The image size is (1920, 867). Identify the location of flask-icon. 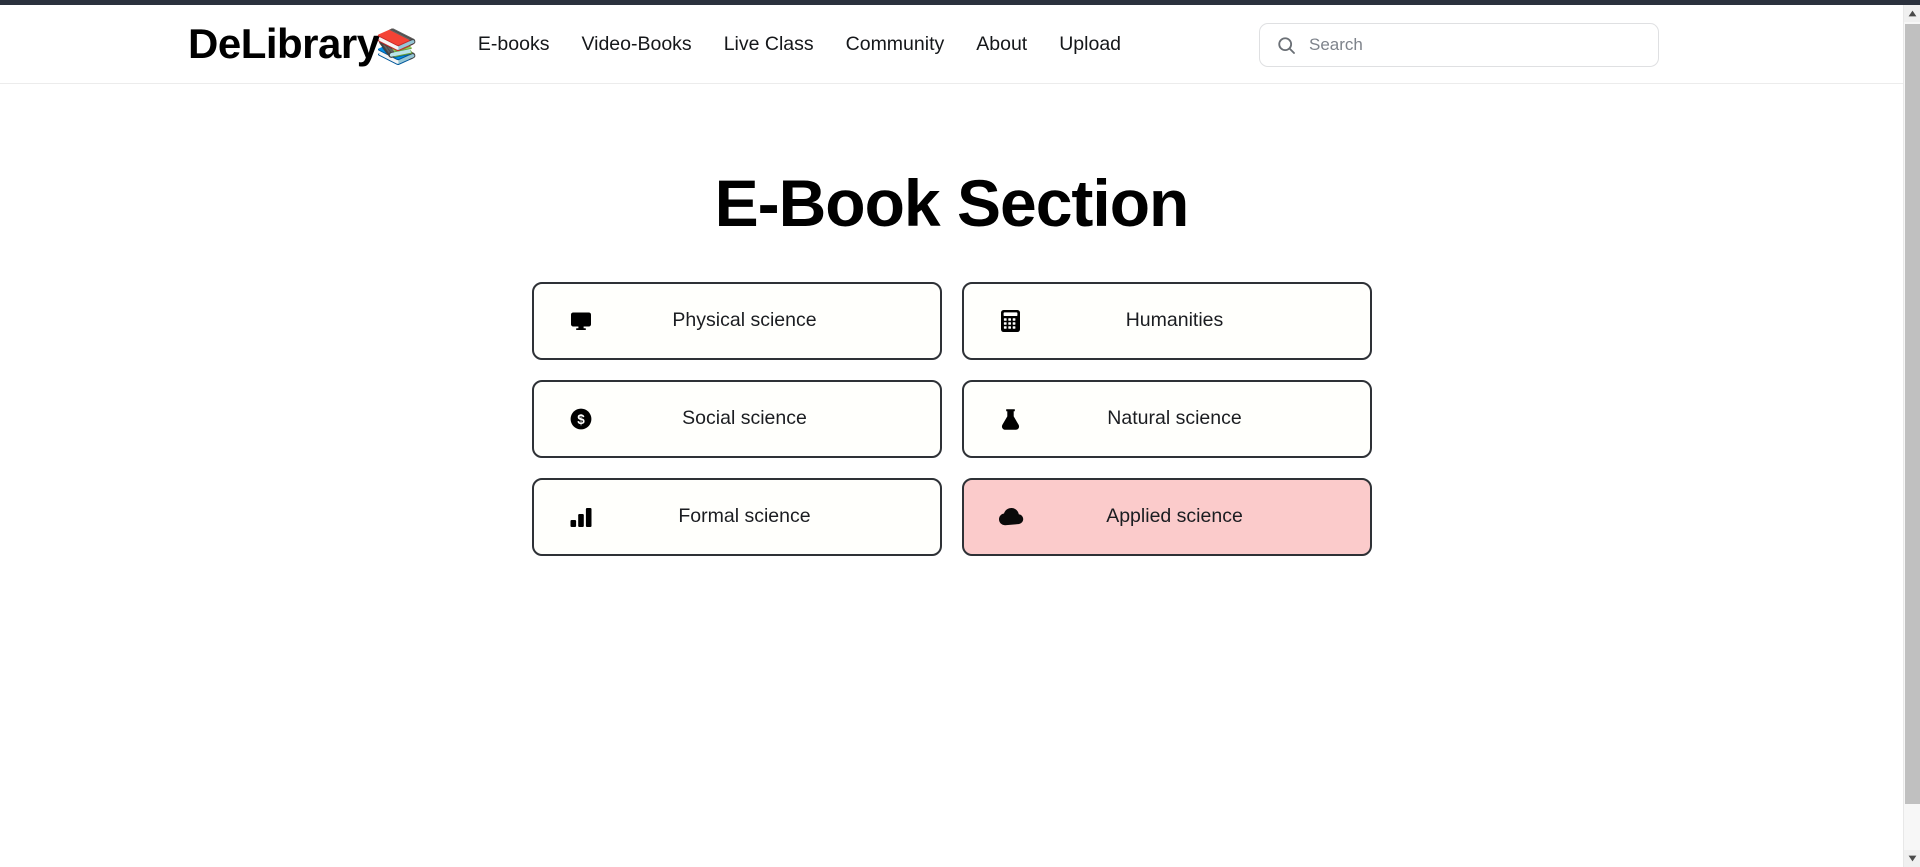
(1011, 419).